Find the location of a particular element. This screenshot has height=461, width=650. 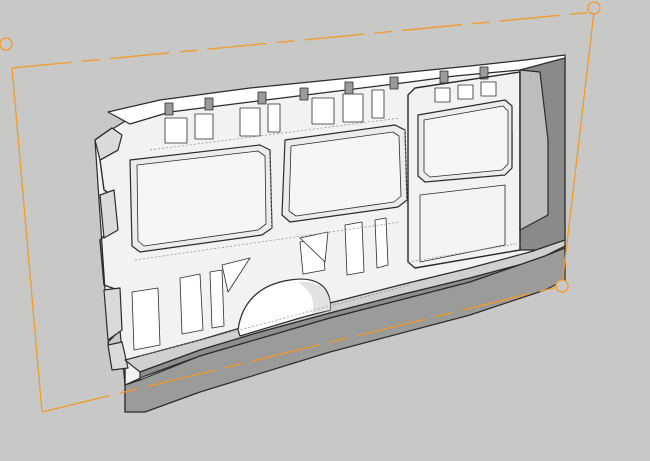

selection-edge-top is located at coordinates (303, 40).